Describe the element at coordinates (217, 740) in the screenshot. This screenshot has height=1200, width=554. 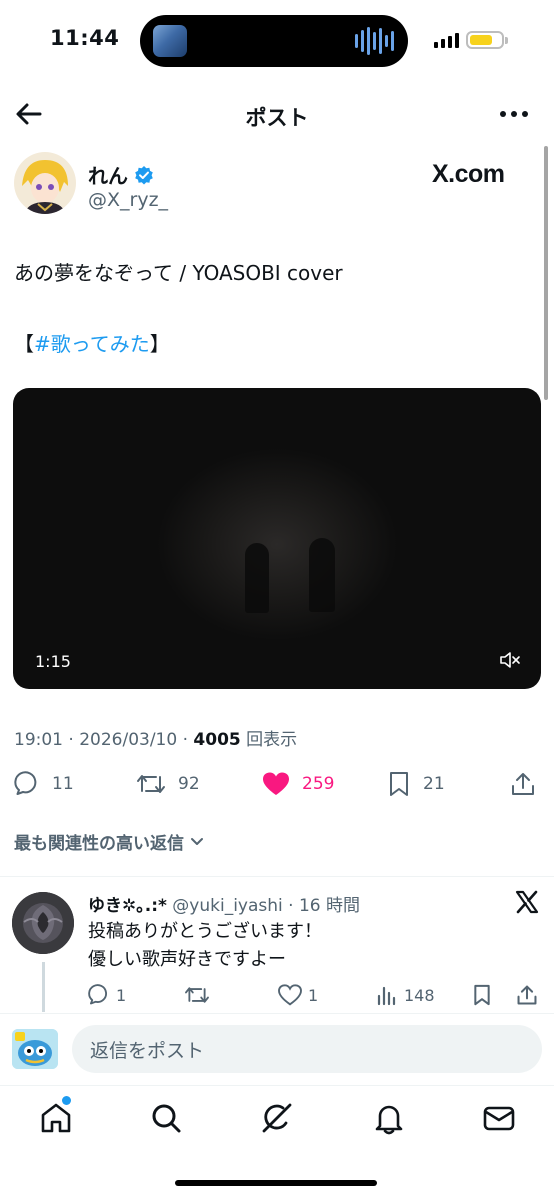
I see `view-count: 4005` at that location.